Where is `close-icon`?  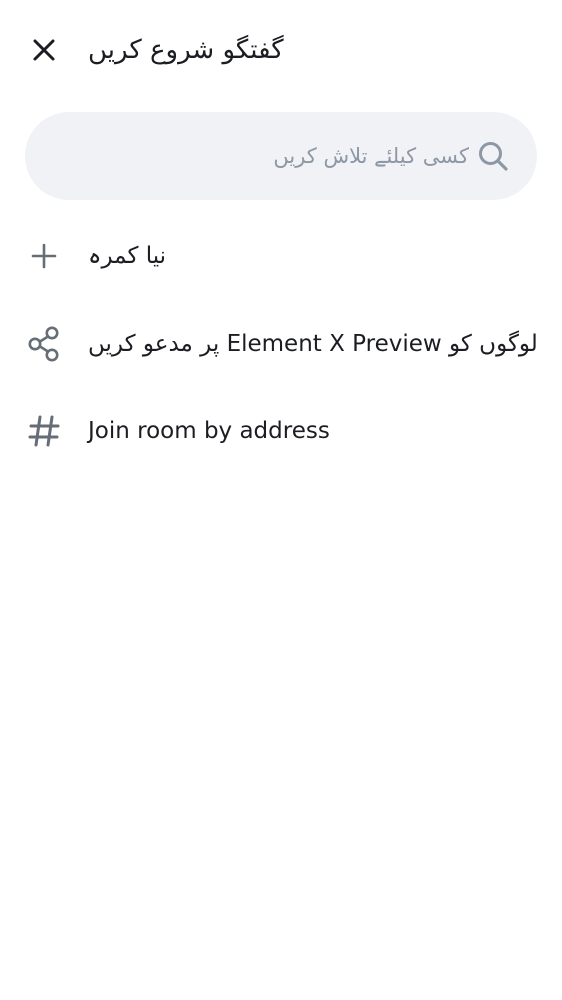 close-icon is located at coordinates (44, 50).